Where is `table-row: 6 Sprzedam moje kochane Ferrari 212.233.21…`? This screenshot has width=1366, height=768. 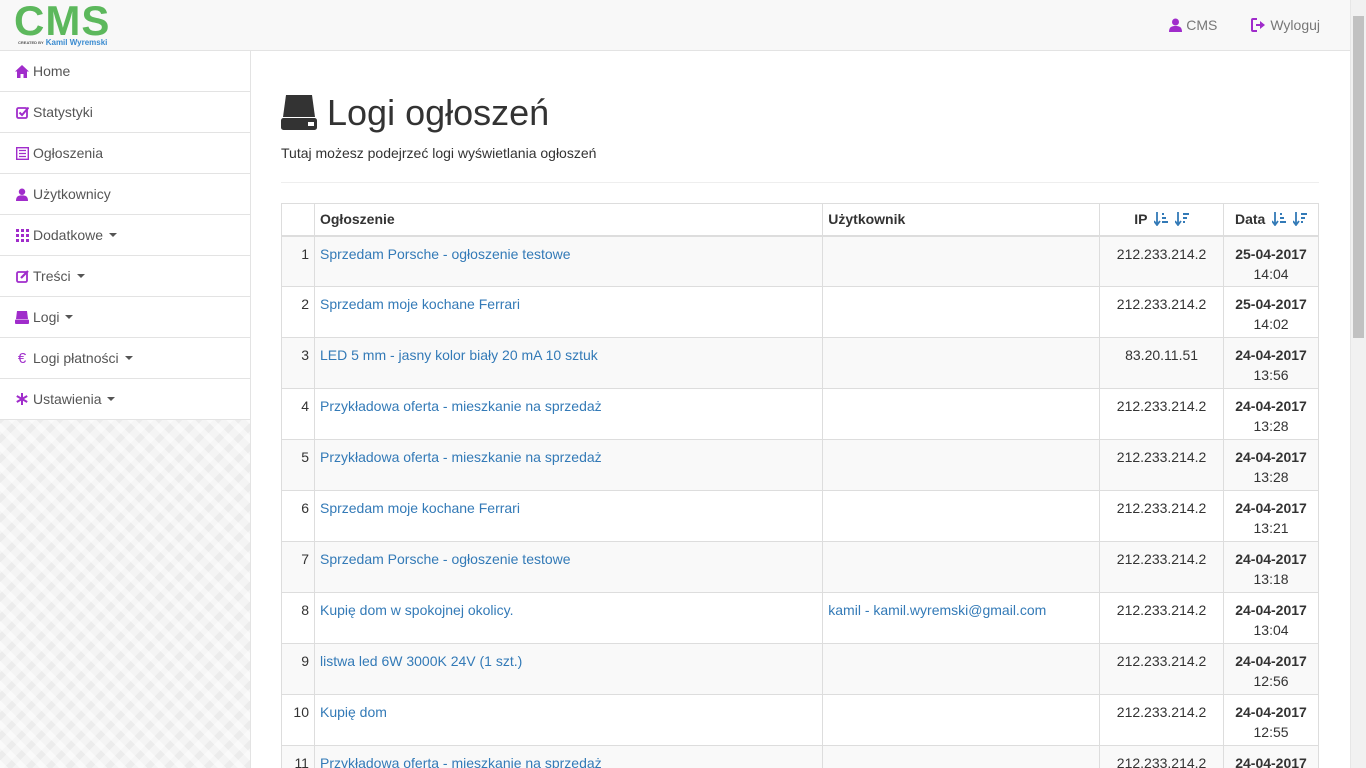 table-row: 6 Sprzedam moje kochane Ferrari 212.233.21… is located at coordinates (800, 516).